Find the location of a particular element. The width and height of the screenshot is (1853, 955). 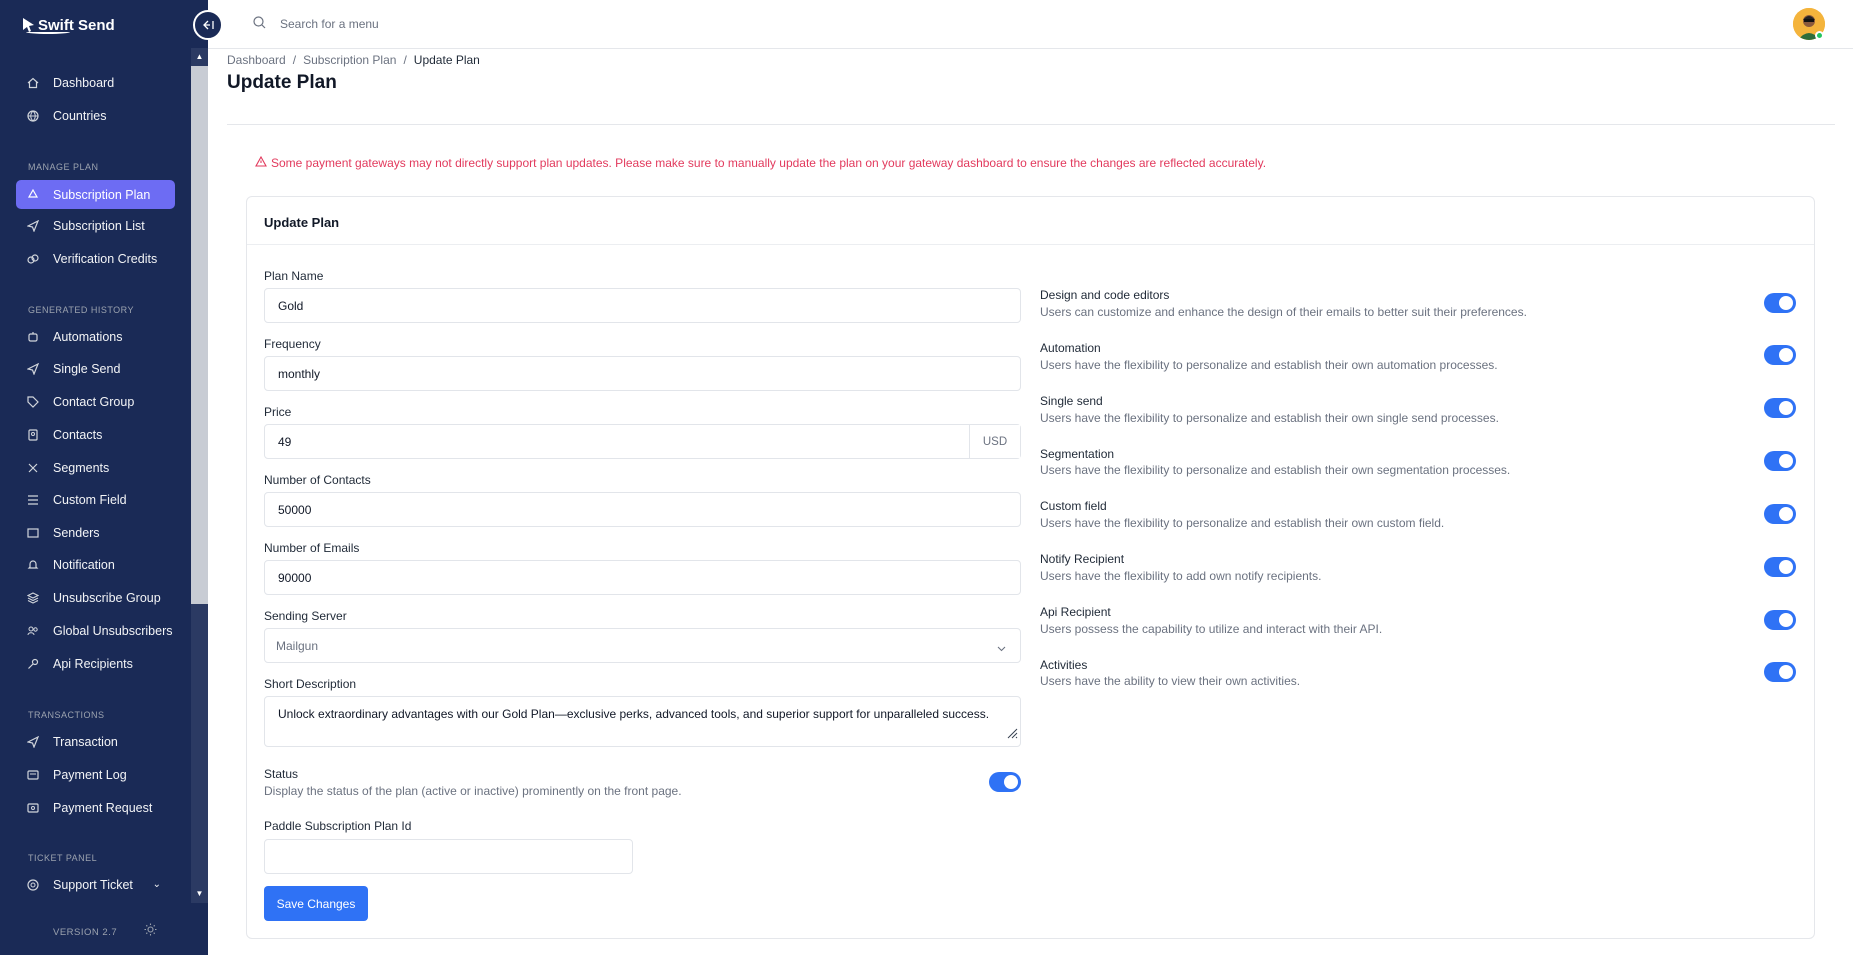

request-icon is located at coordinates (33, 808).